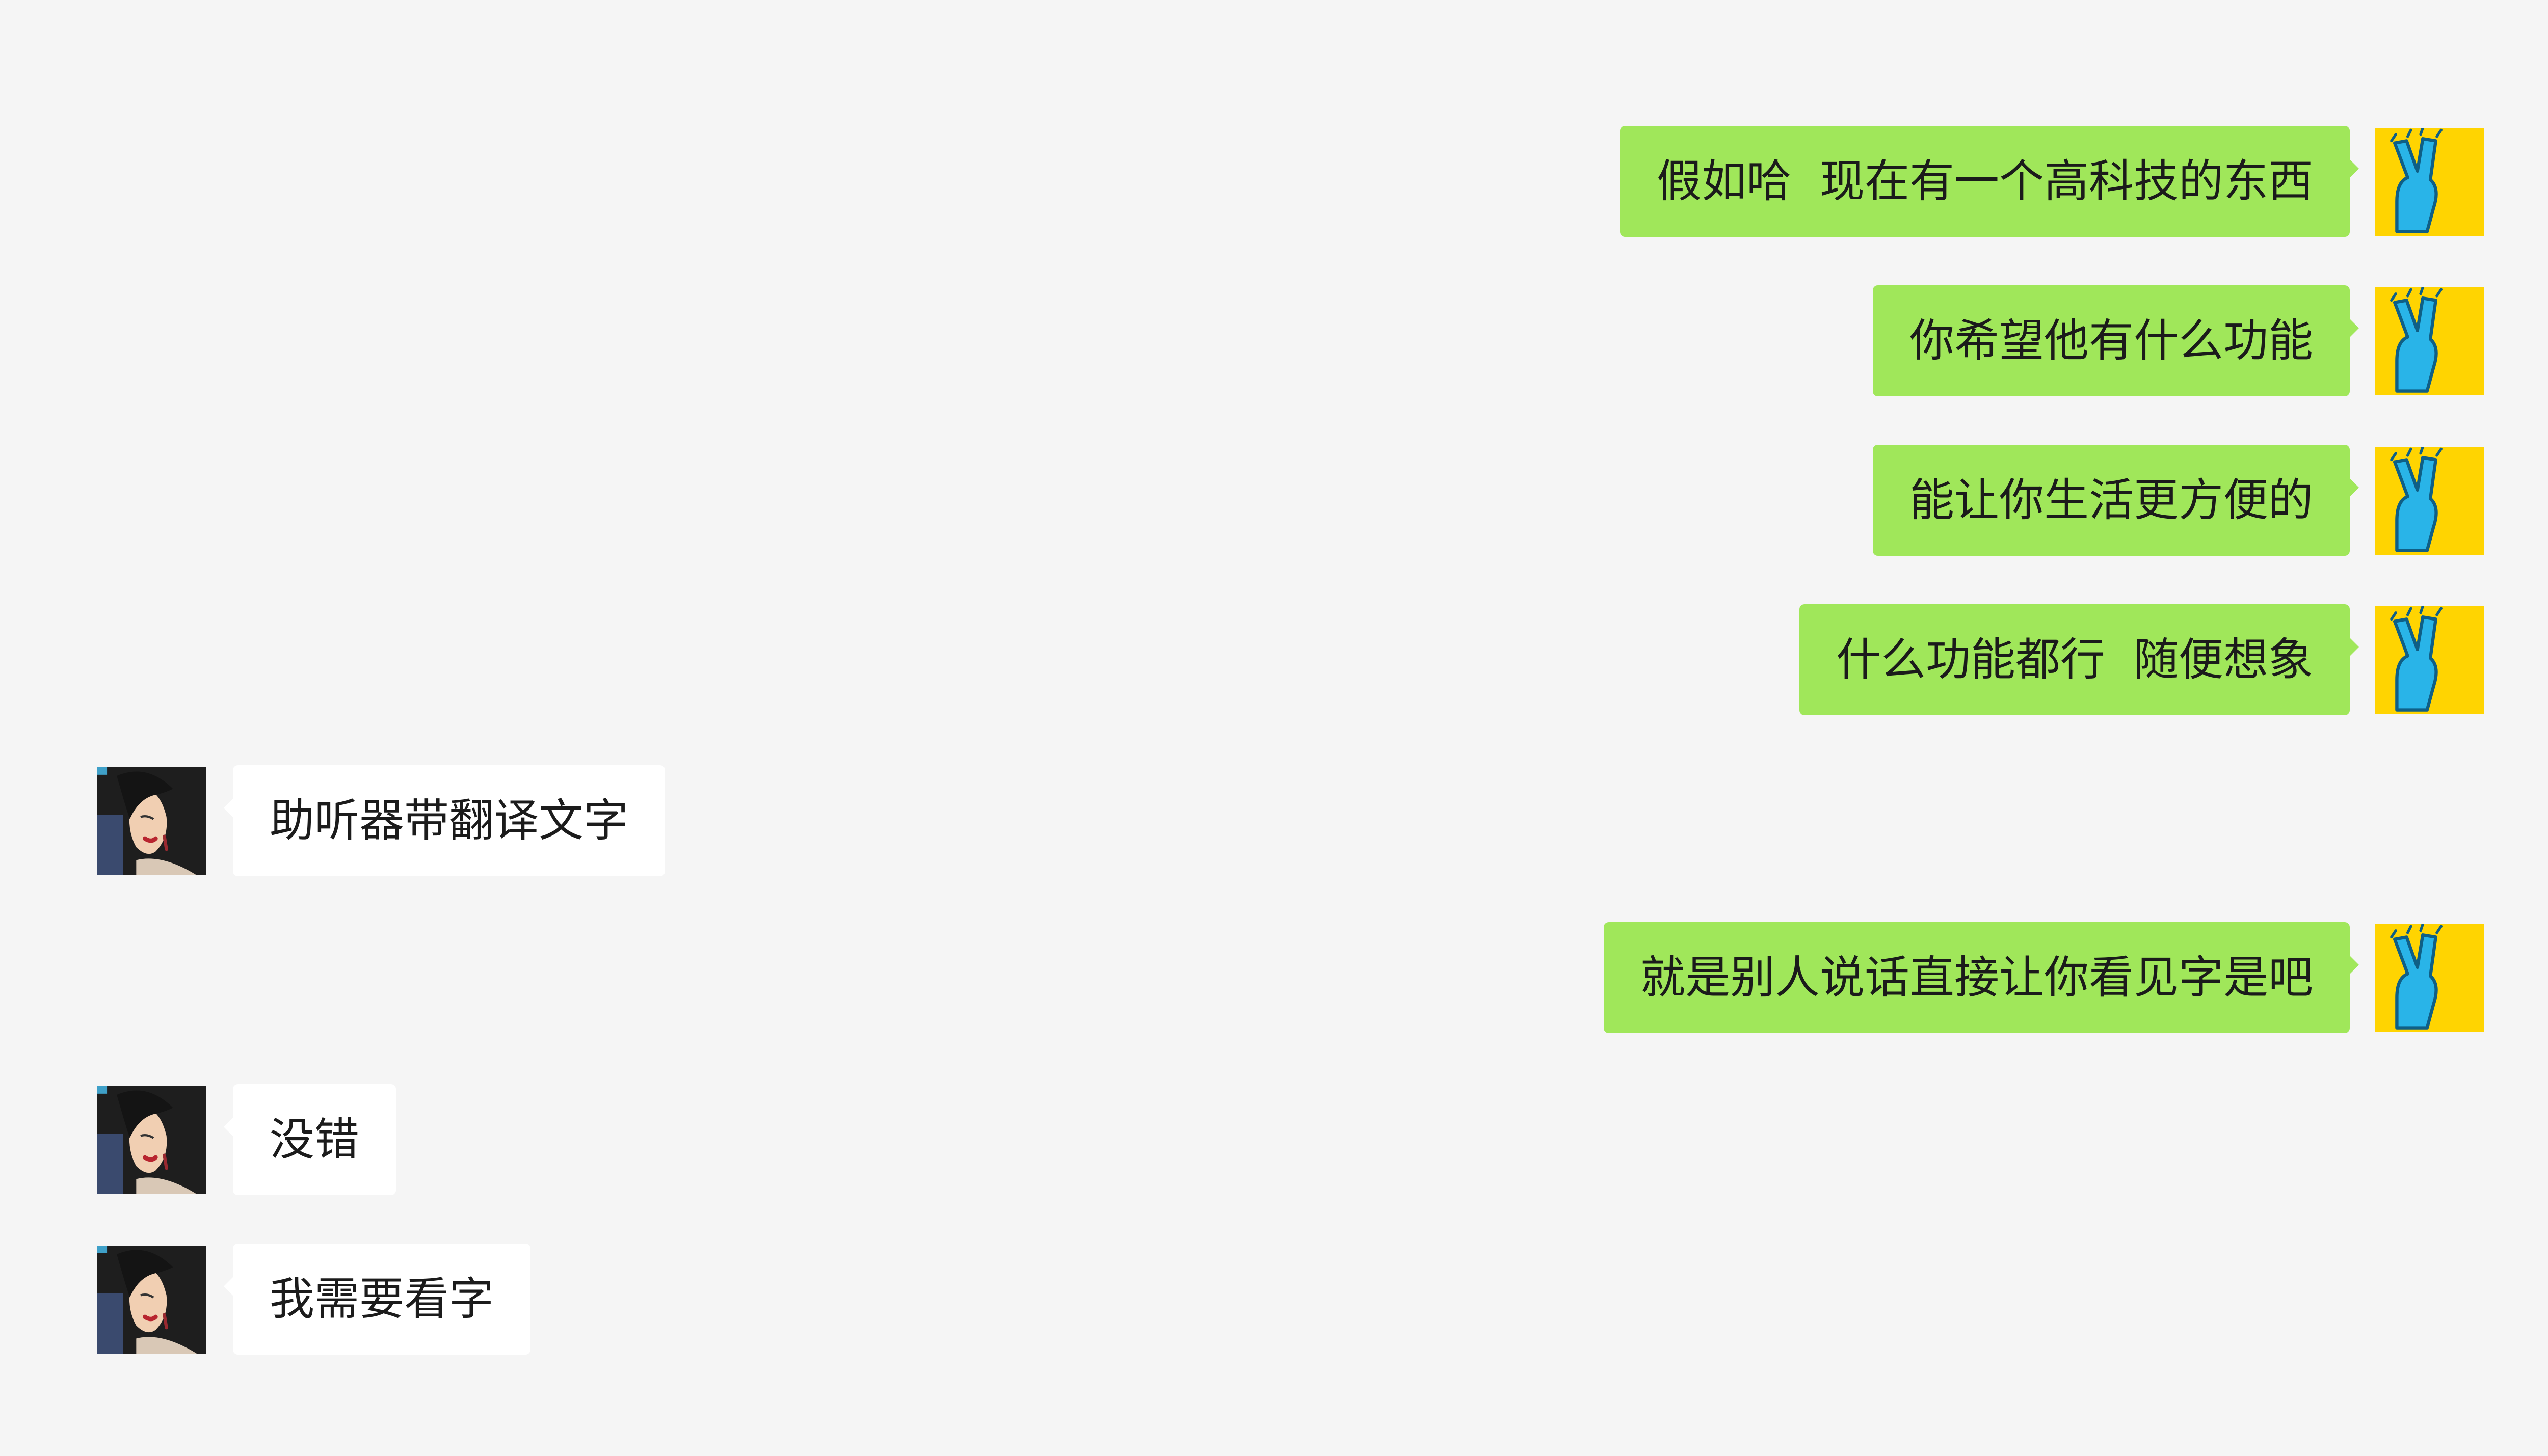  I want to click on message-bubble: 助听器带翻译文字, so click(444, 820).